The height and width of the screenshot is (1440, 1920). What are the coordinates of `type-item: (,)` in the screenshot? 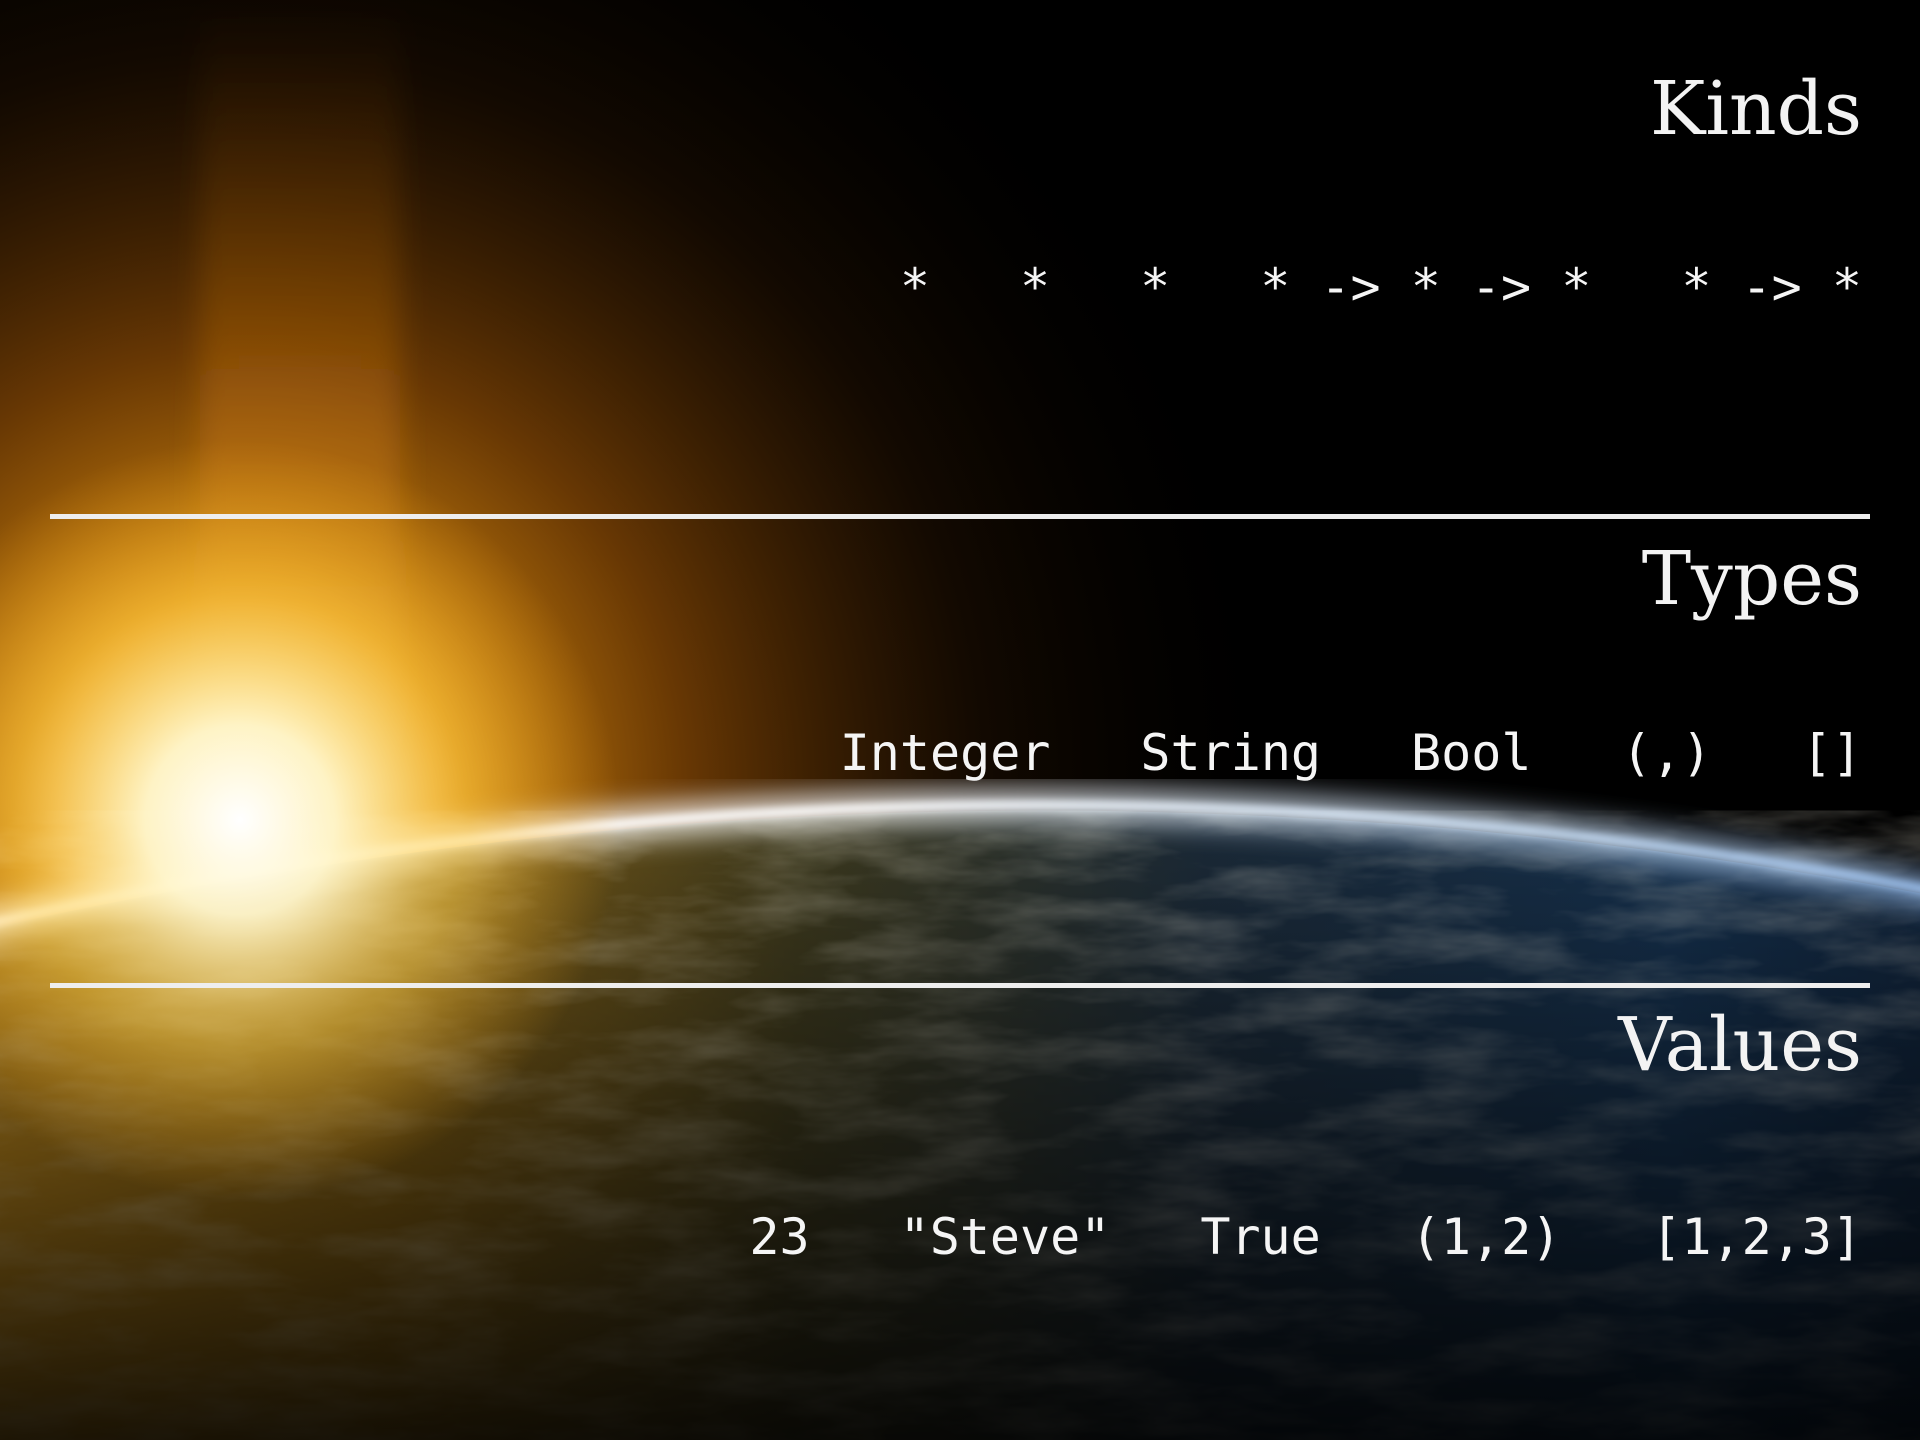 It's located at (1666, 753).